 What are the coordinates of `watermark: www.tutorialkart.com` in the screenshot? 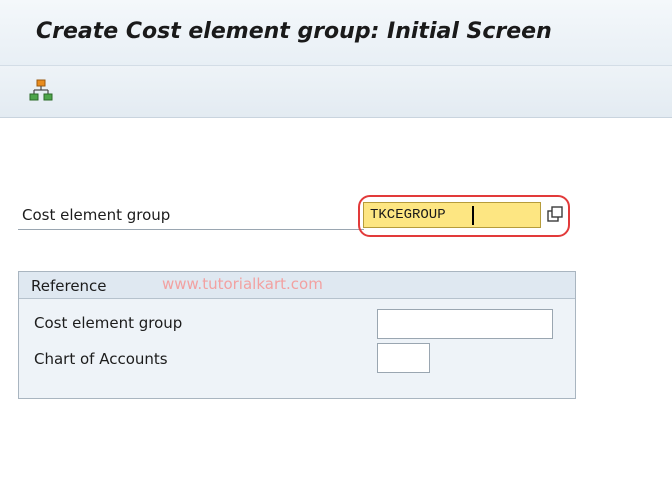 It's located at (242, 284).